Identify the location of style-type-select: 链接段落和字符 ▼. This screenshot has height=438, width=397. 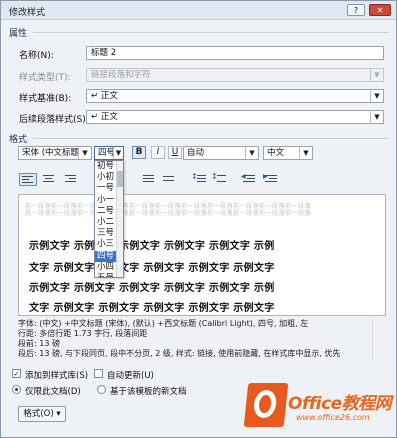
(235, 75).